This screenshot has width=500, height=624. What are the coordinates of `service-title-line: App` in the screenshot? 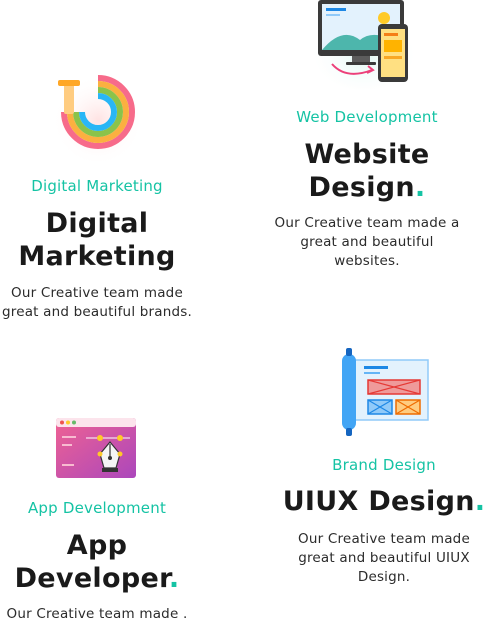 It's located at (97, 545).